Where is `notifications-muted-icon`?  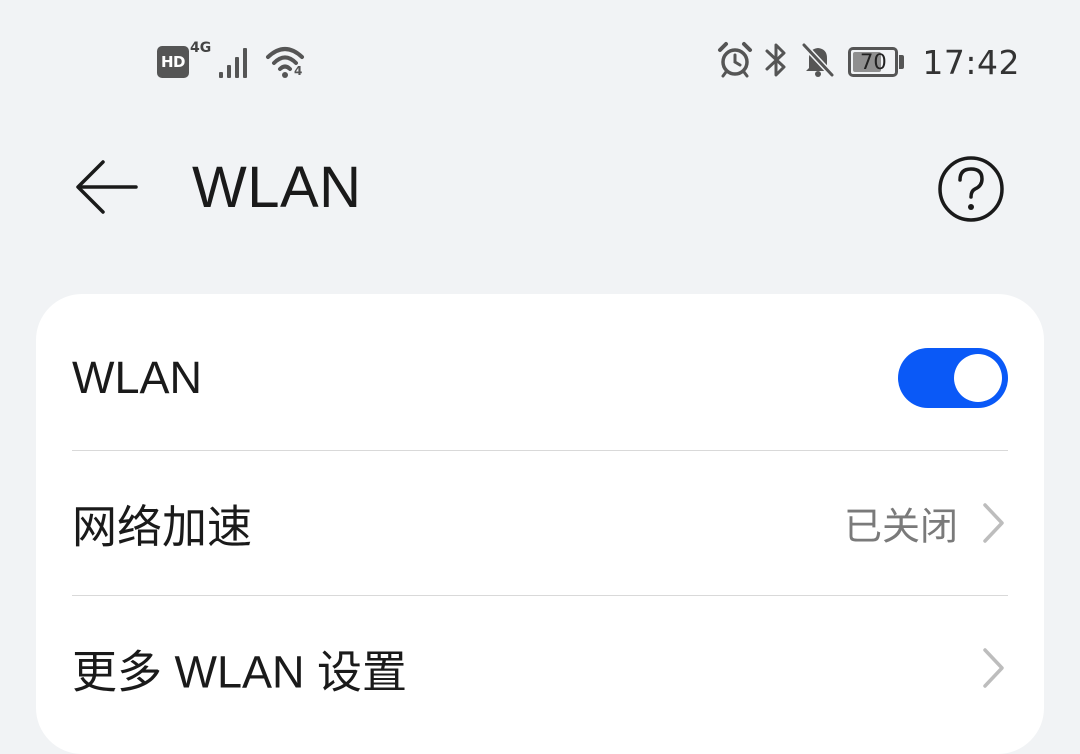 notifications-muted-icon is located at coordinates (818, 62).